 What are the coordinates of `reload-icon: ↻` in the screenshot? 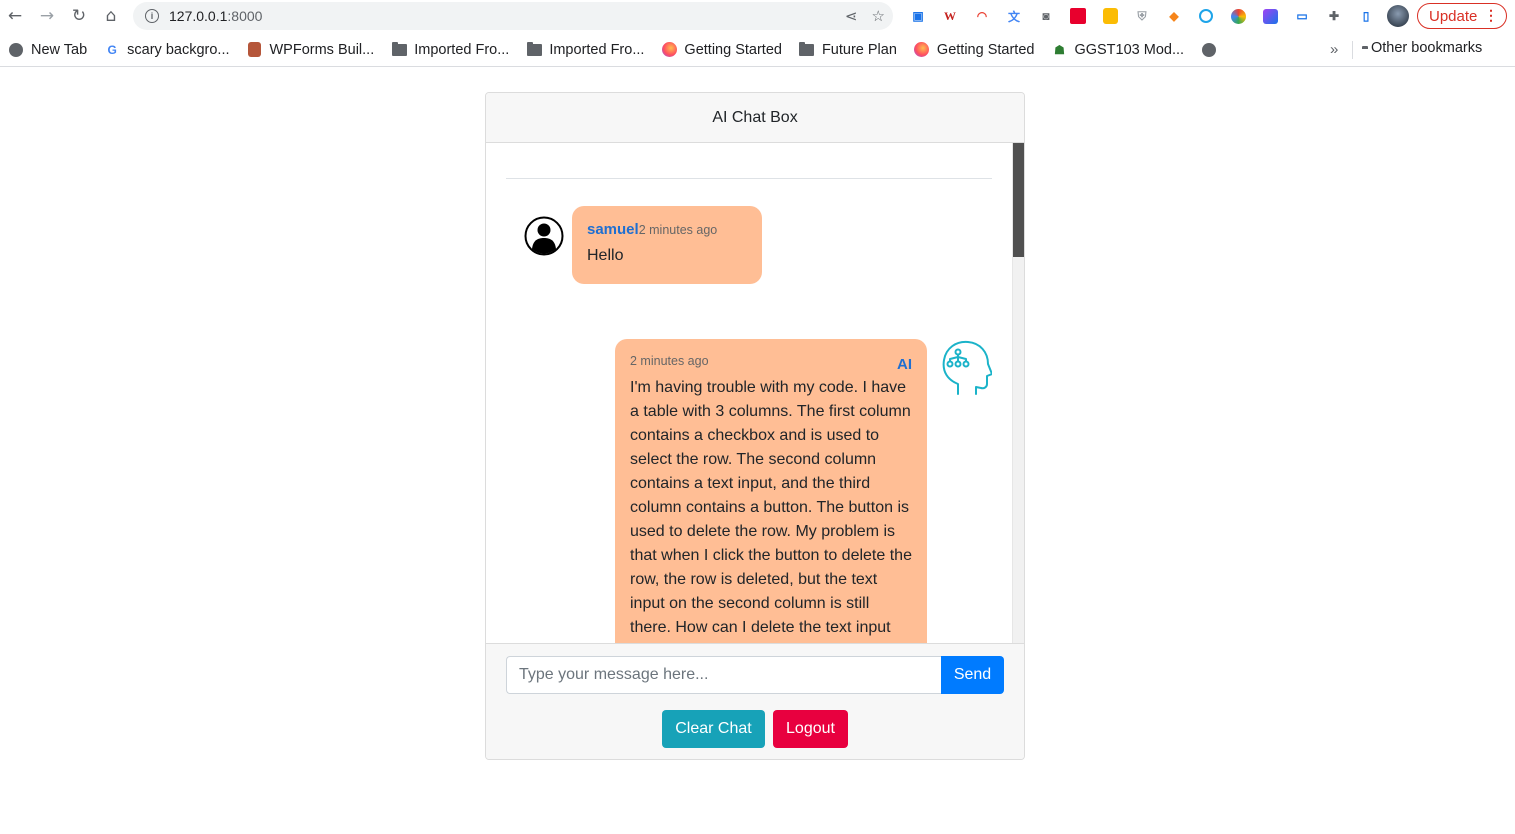 It's located at (79, 16).